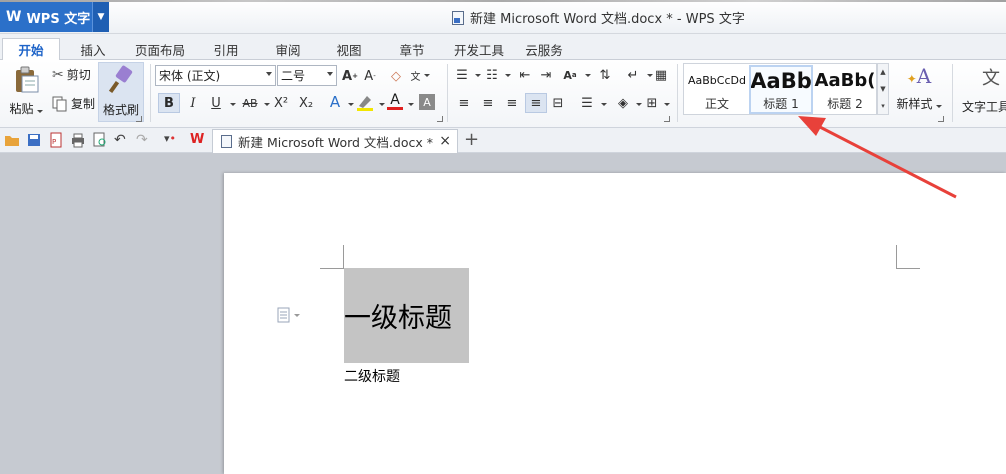 Image resolution: width=1006 pixels, height=474 pixels. I want to click on increase-indent-icon: ⇥, so click(546, 75).